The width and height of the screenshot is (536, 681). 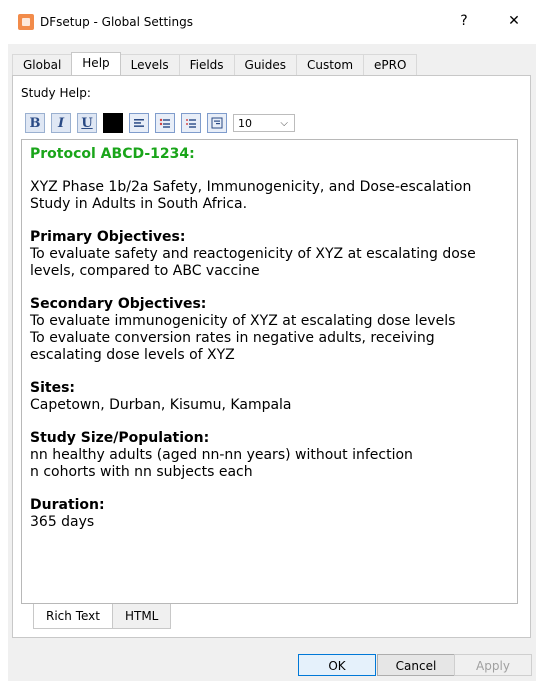 What do you see at coordinates (61, 123) in the screenshot?
I see `italic-icon: I` at bounding box center [61, 123].